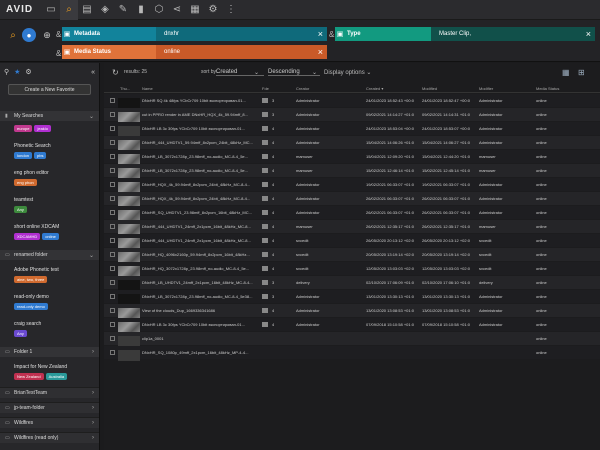 This screenshot has width=600, height=450. Describe the element at coordinates (6, 72) in the screenshot. I see `pin-icon: ⚲` at that location.